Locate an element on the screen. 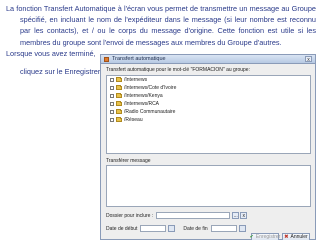 This screenshot has width=320, height=240. list-item: /Réseau is located at coordinates (208, 120).